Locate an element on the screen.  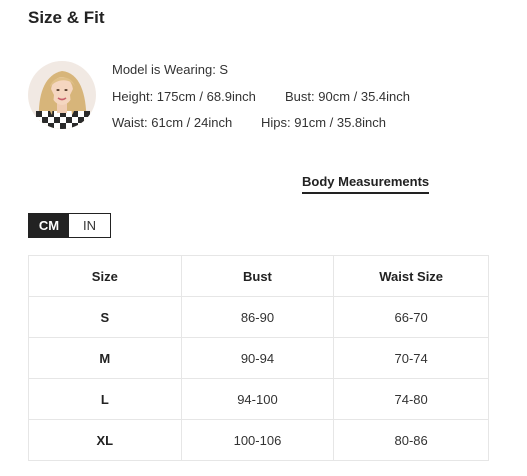
size-cell: M is located at coordinates (105, 358).